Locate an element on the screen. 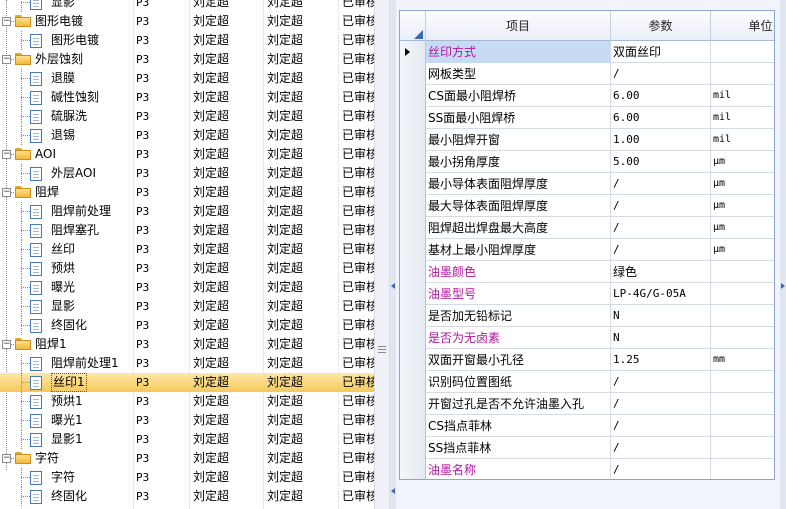  parameter-value: 1.00 is located at coordinates (661, 140).